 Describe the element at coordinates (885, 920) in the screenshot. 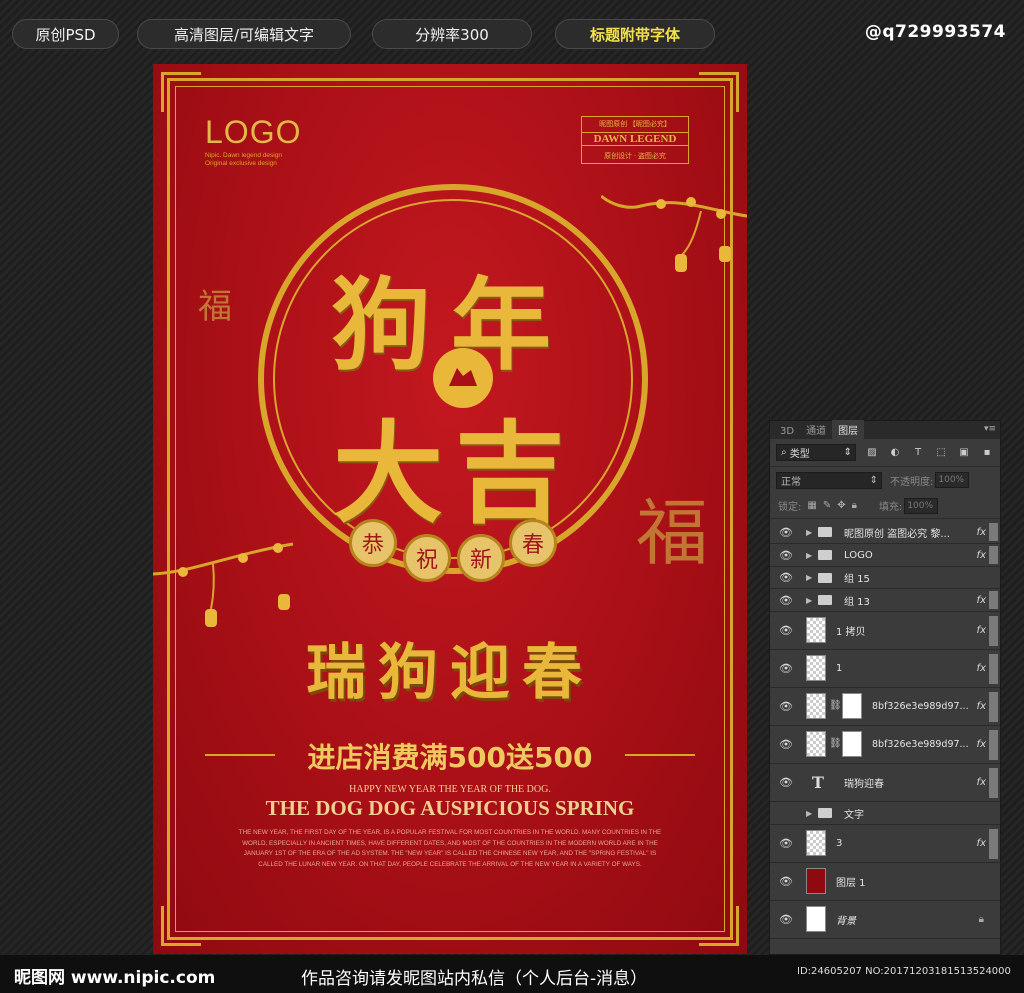

I see `layer-row: 👁︎ 背景 🔒︎` at that location.